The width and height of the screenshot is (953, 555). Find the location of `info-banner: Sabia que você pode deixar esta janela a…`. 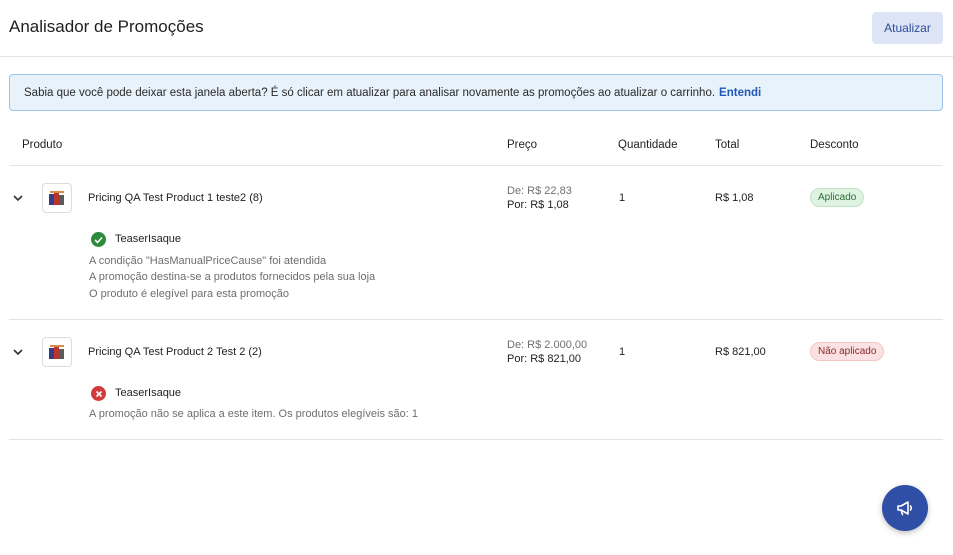

info-banner: Sabia que você pode deixar esta janela a… is located at coordinates (476, 92).